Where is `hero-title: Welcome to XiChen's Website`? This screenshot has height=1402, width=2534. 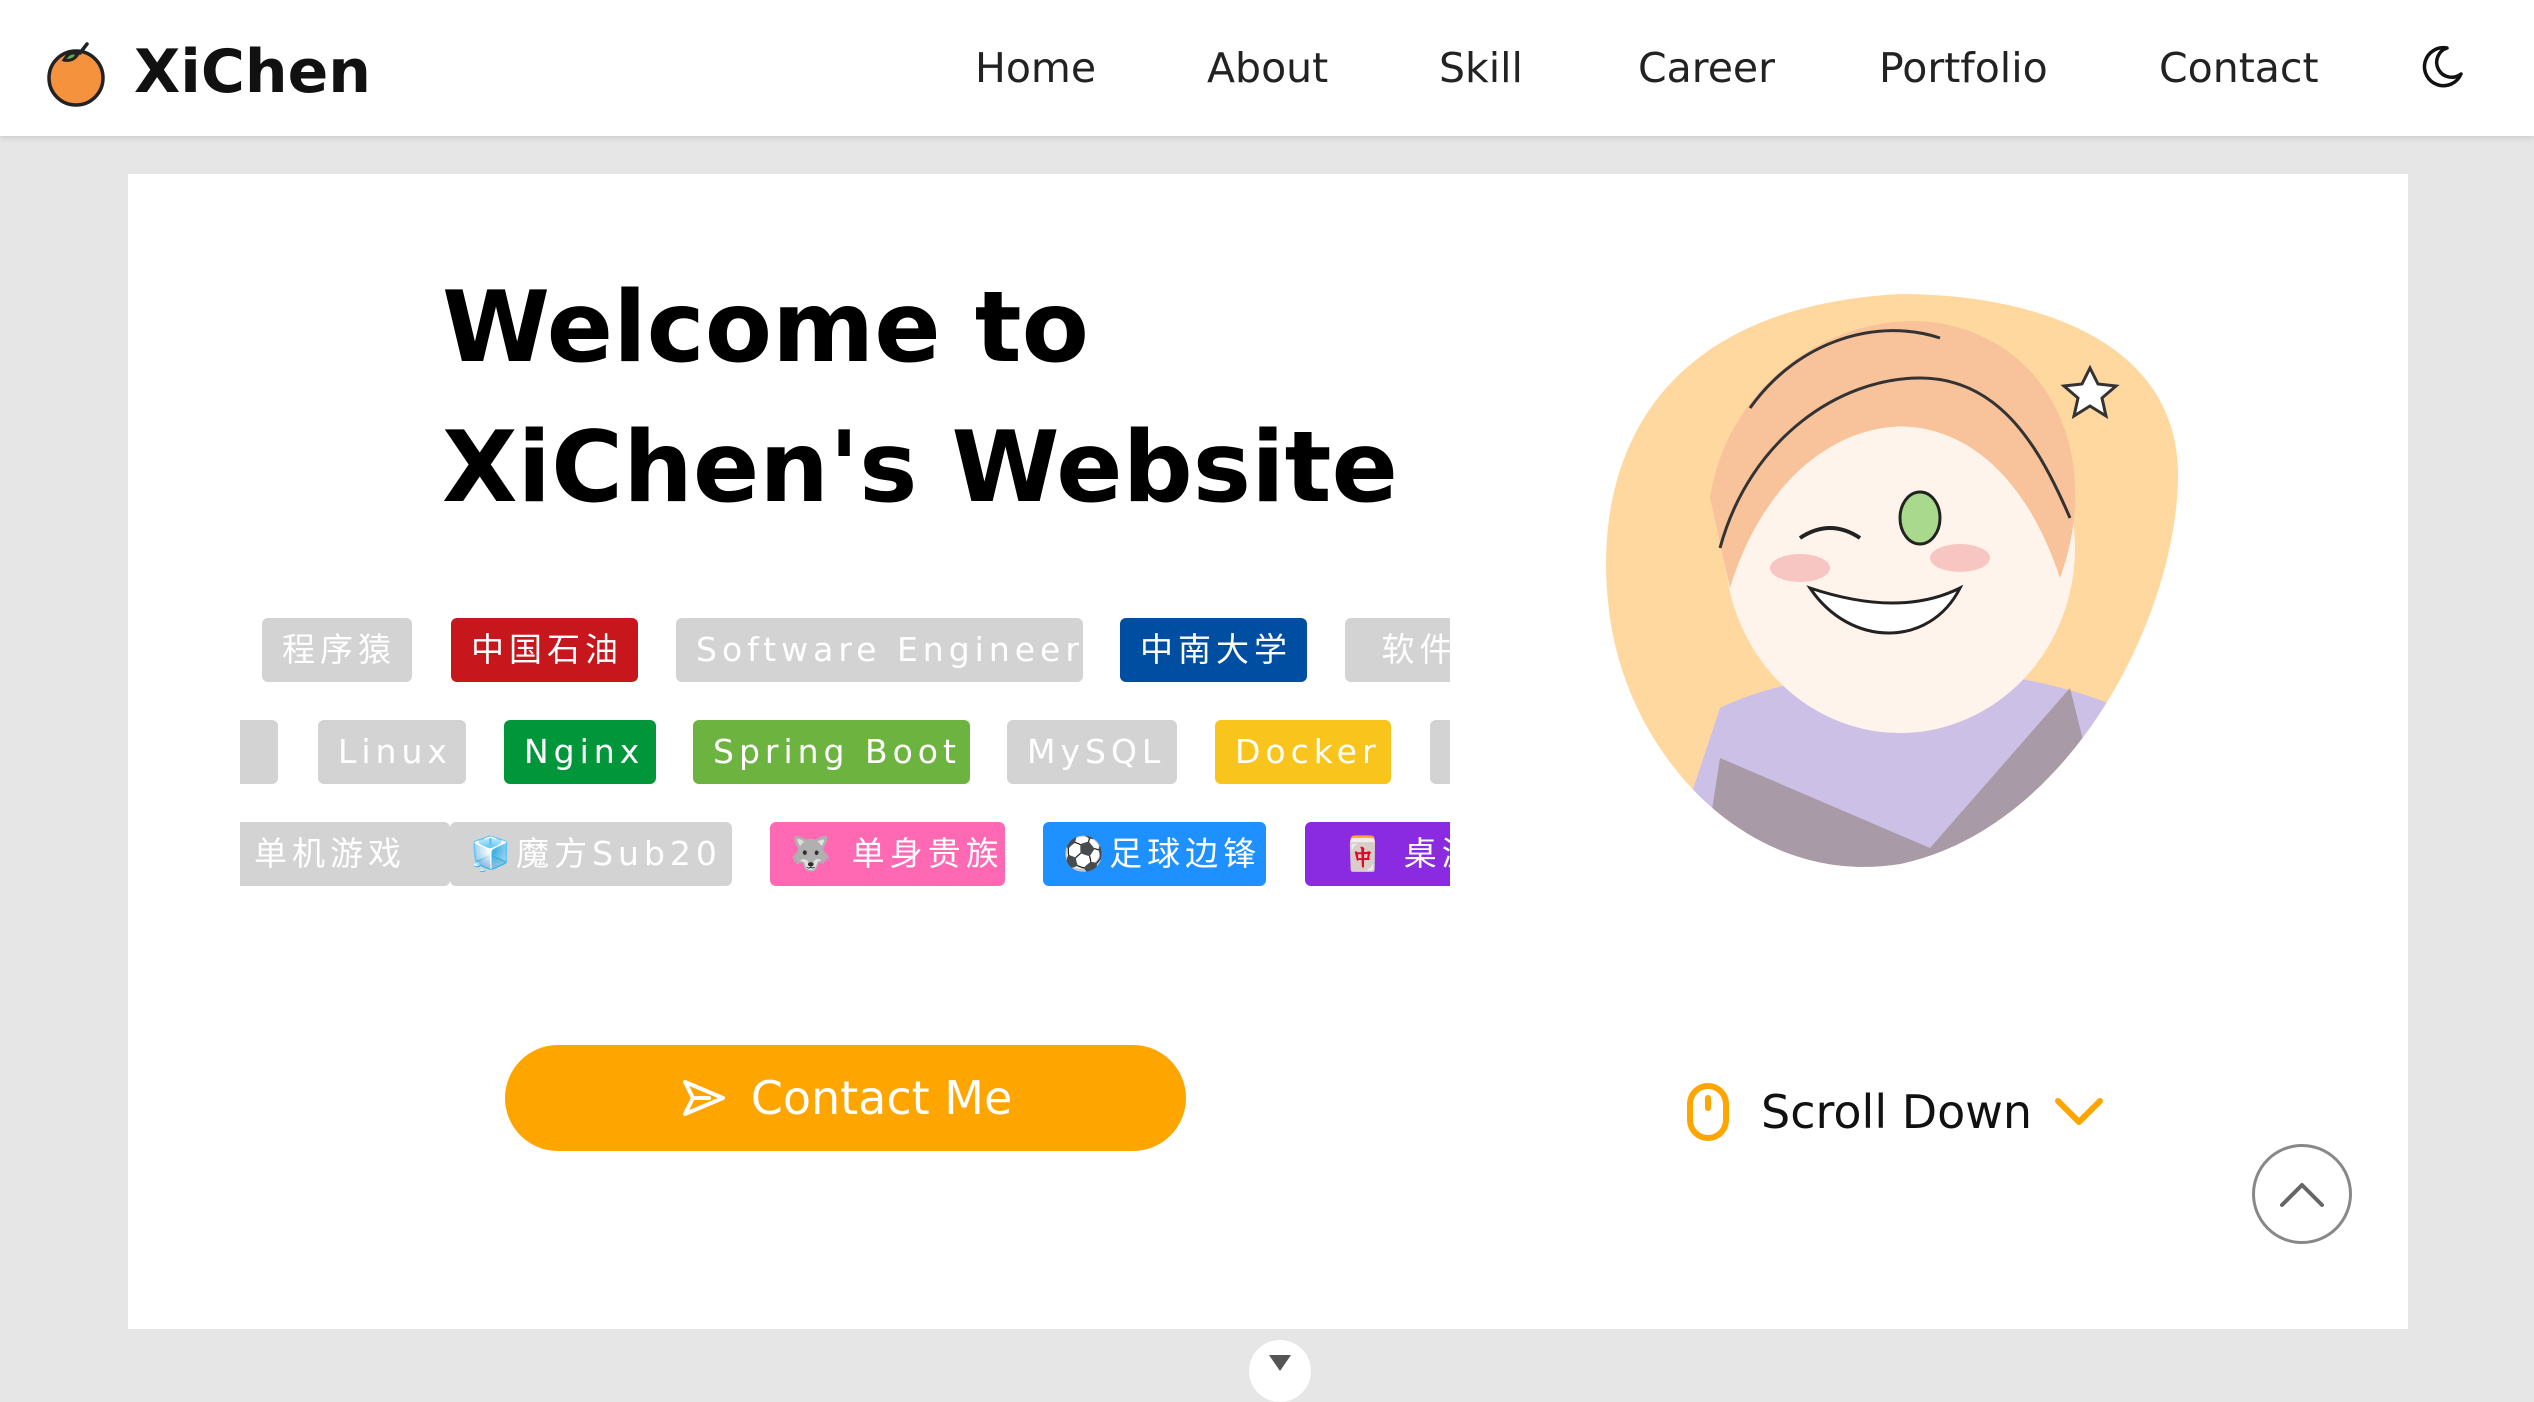 hero-title: Welcome to XiChen's Website is located at coordinates (920, 398).